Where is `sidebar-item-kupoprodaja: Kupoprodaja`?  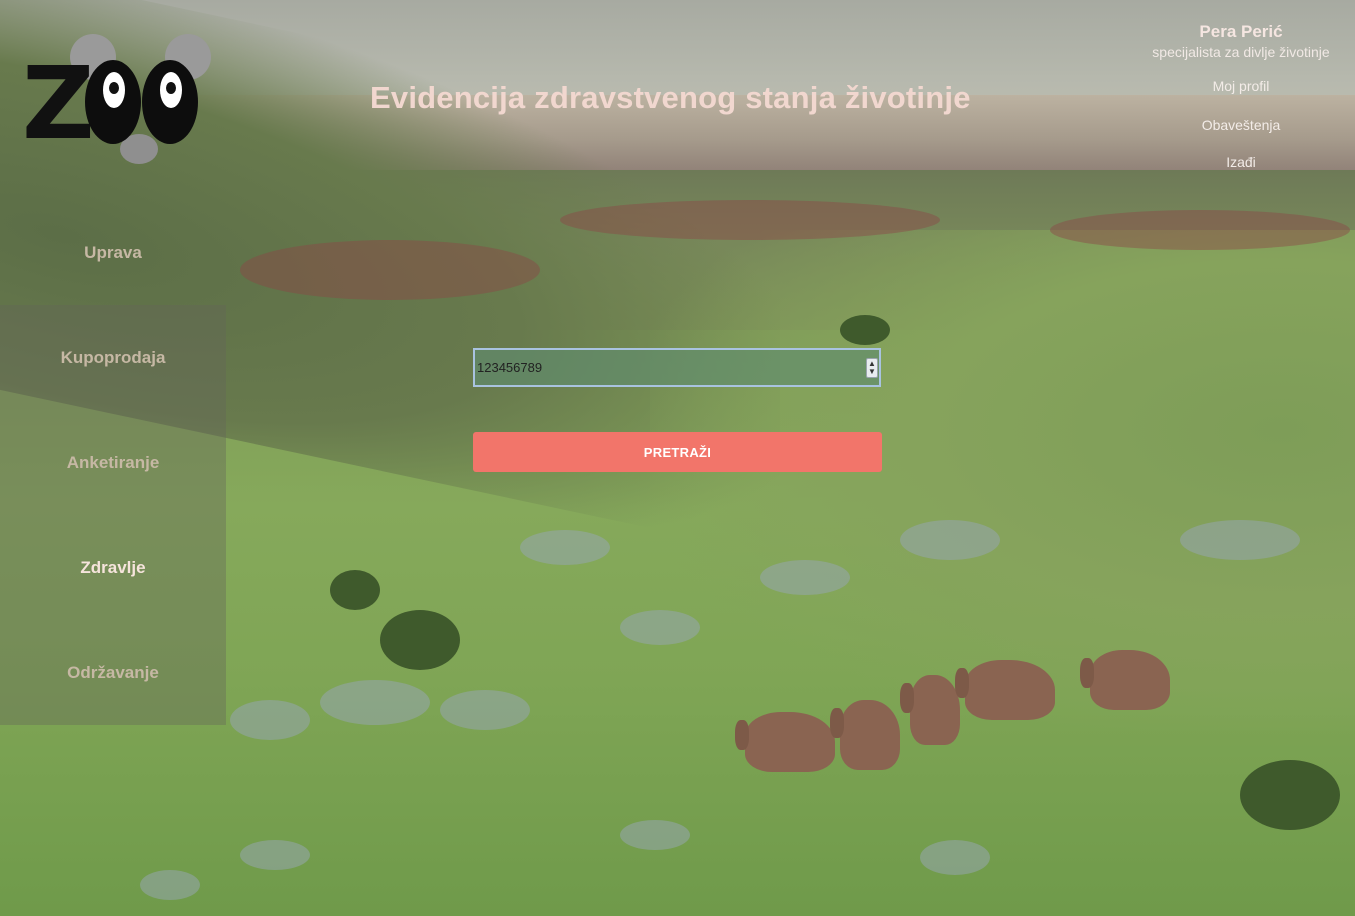
sidebar-item-kupoprodaja: Kupoprodaja is located at coordinates (113, 357).